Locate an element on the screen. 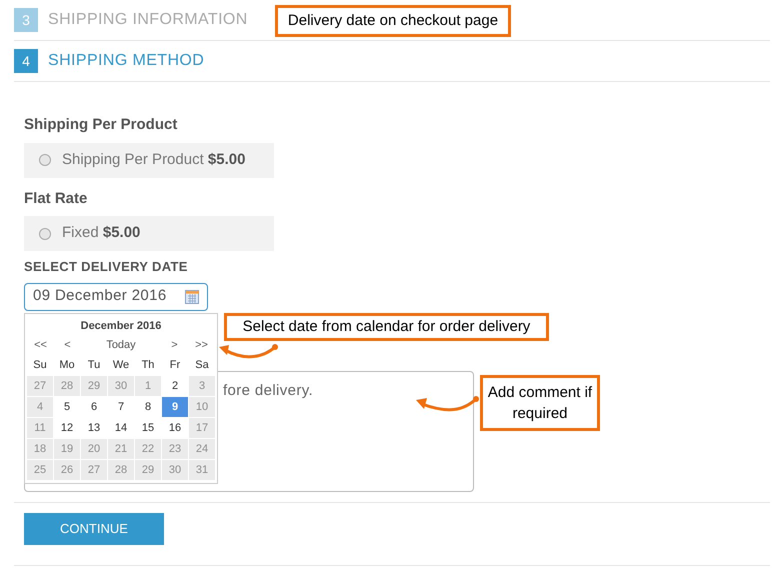 The height and width of the screenshot is (570, 784). weekday-label: Fr is located at coordinates (175, 365).